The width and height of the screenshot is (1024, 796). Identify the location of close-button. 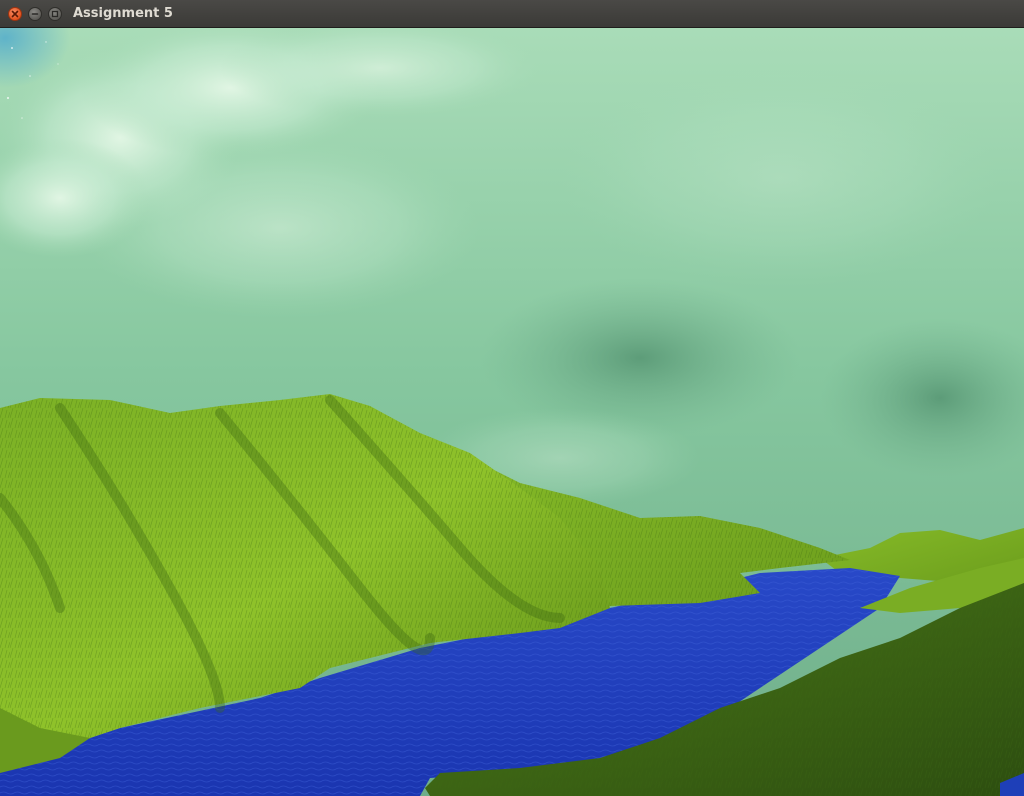
(15, 14).